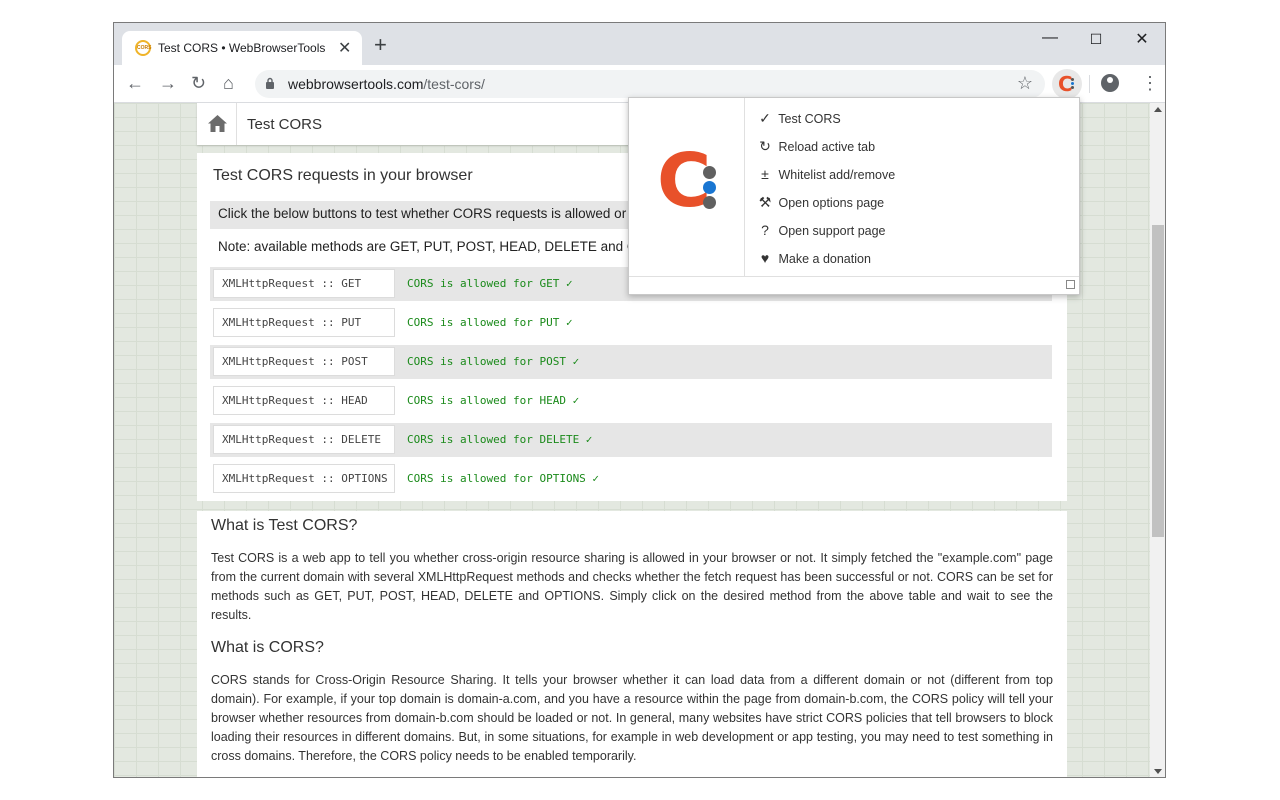 Image resolution: width=1280 pixels, height=800 pixels. Describe the element at coordinates (493, 361) in the screenshot. I see `post-result: CORS is allowed for POST ✓` at that location.